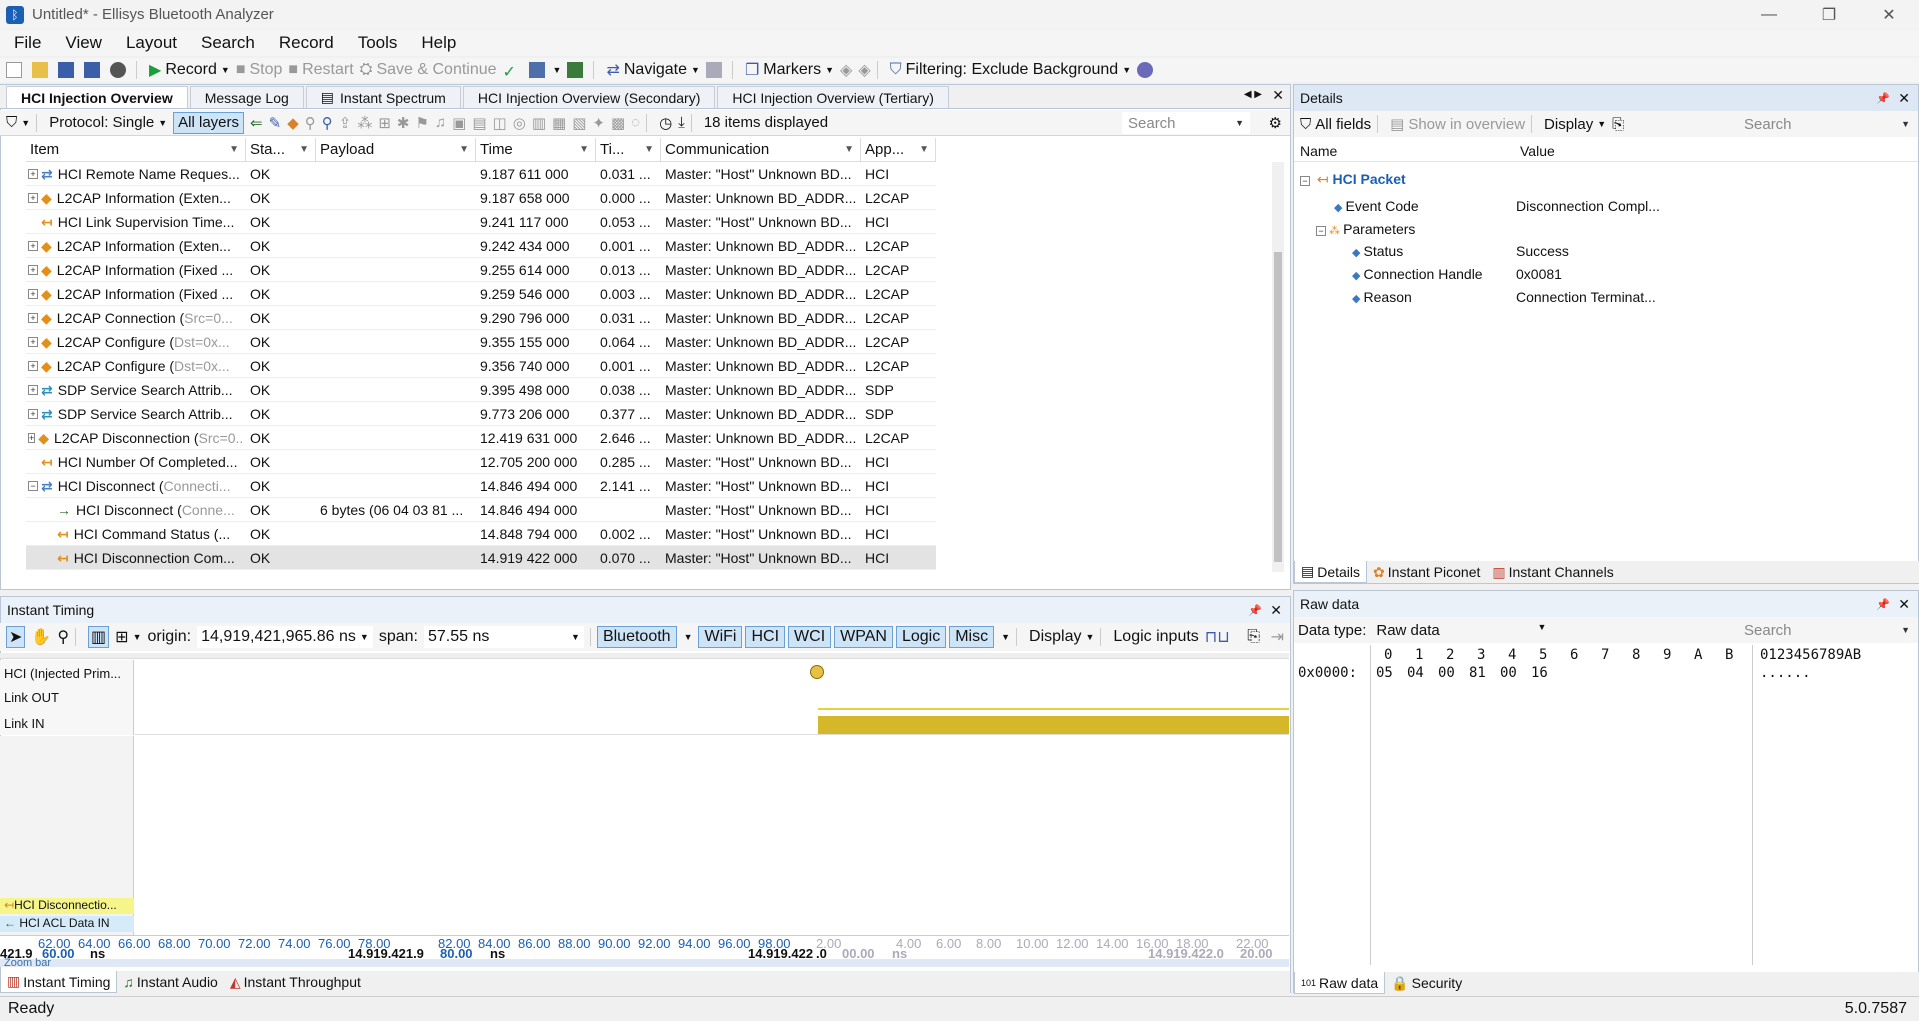  Describe the element at coordinates (1415, 673) in the screenshot. I see `hex-byte: 04` at that location.